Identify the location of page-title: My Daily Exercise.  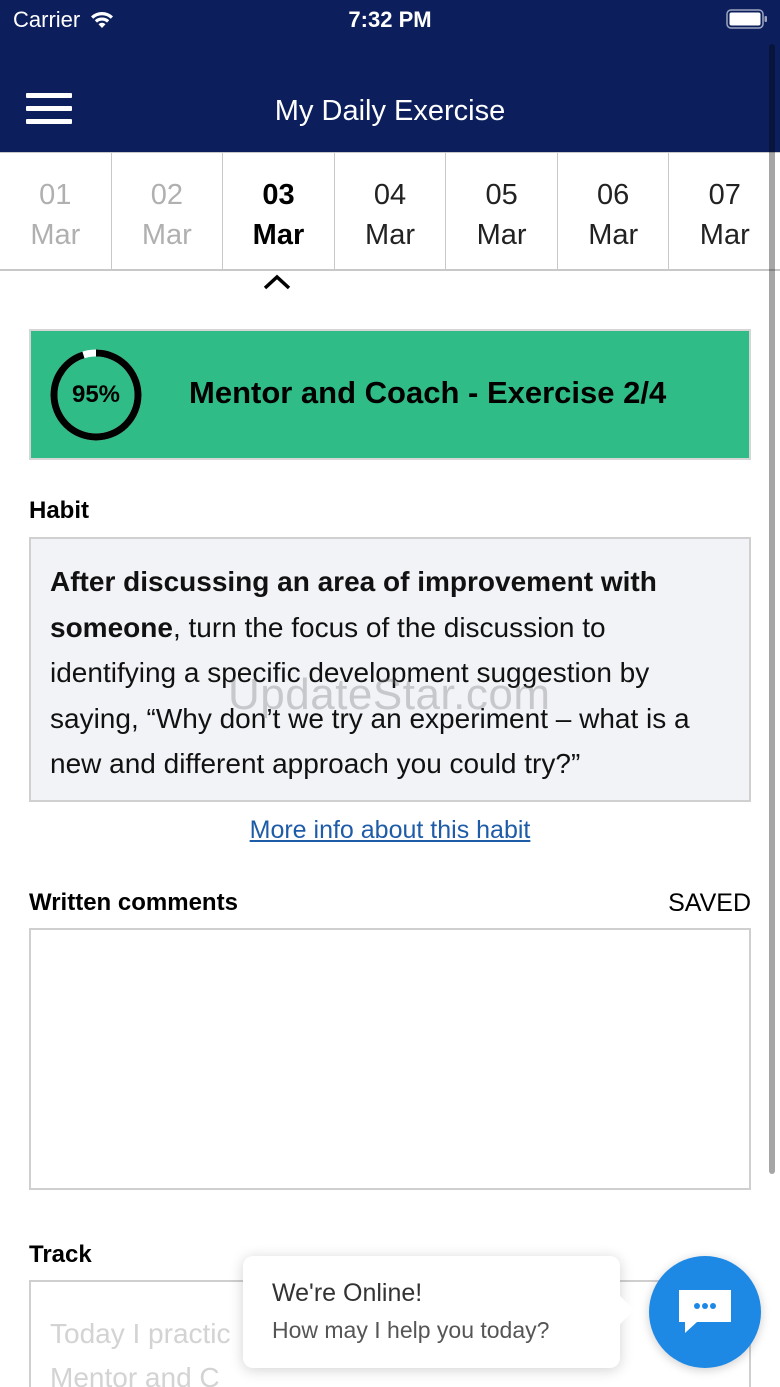
(390, 111).